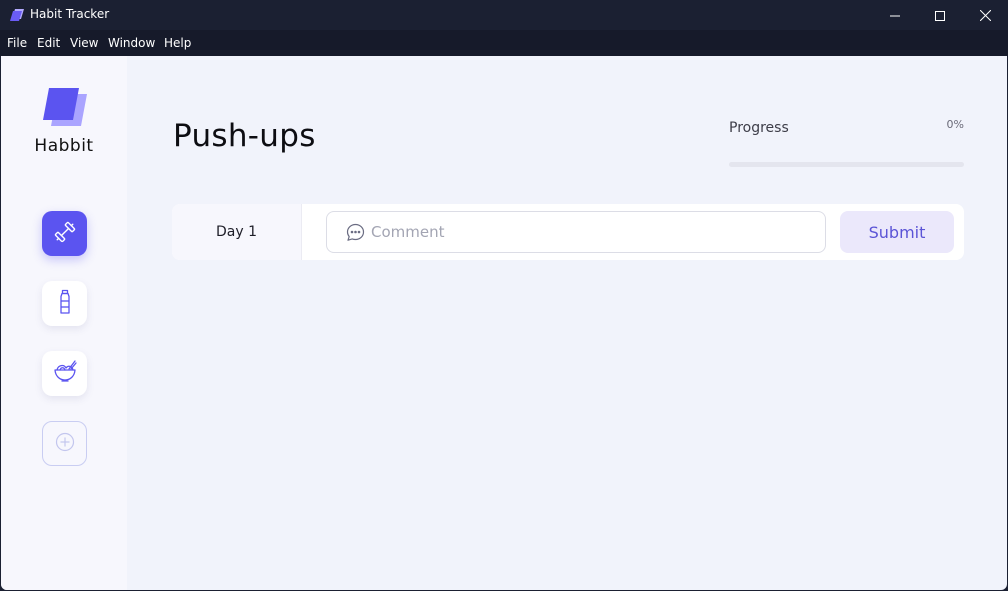 Image resolution: width=1008 pixels, height=591 pixels. I want to click on comment-input, so click(591, 232).